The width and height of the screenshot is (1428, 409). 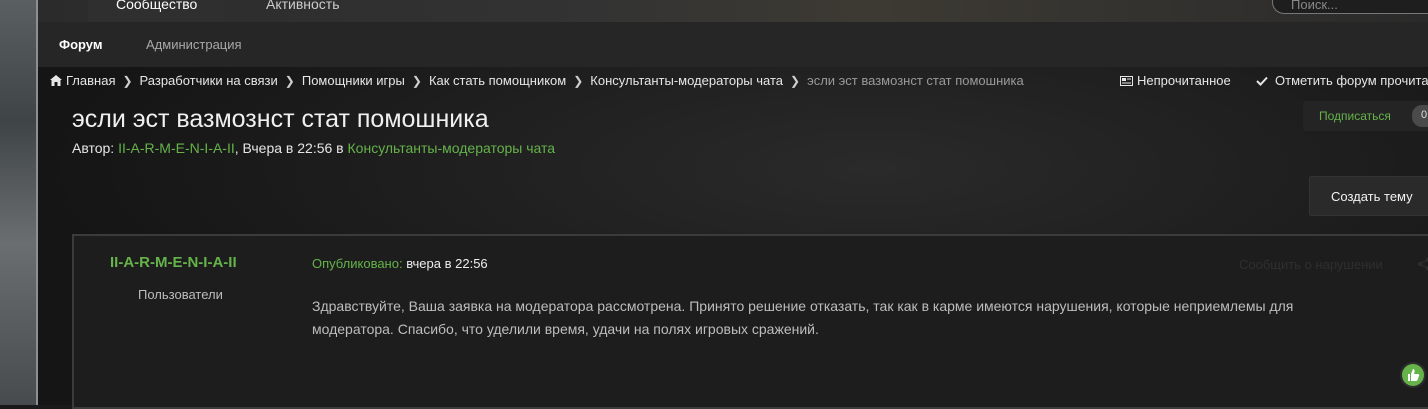 I want to click on published-label: Опубликовано:, so click(x=357, y=263).